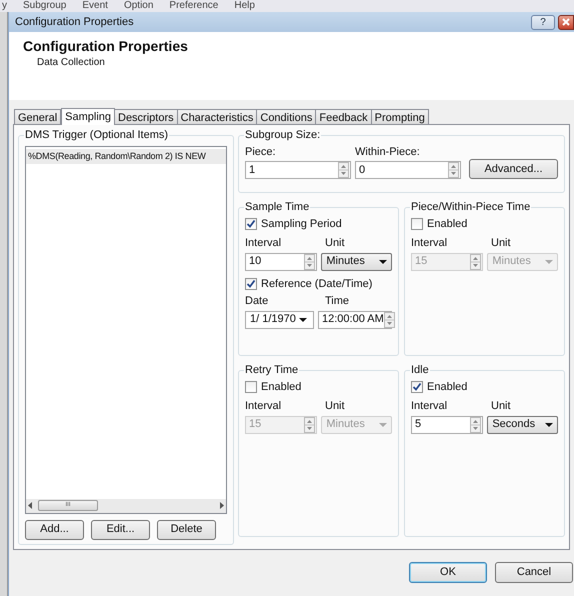  What do you see at coordinates (356, 261) in the screenshot?
I see `dropdown: Minutes` at bounding box center [356, 261].